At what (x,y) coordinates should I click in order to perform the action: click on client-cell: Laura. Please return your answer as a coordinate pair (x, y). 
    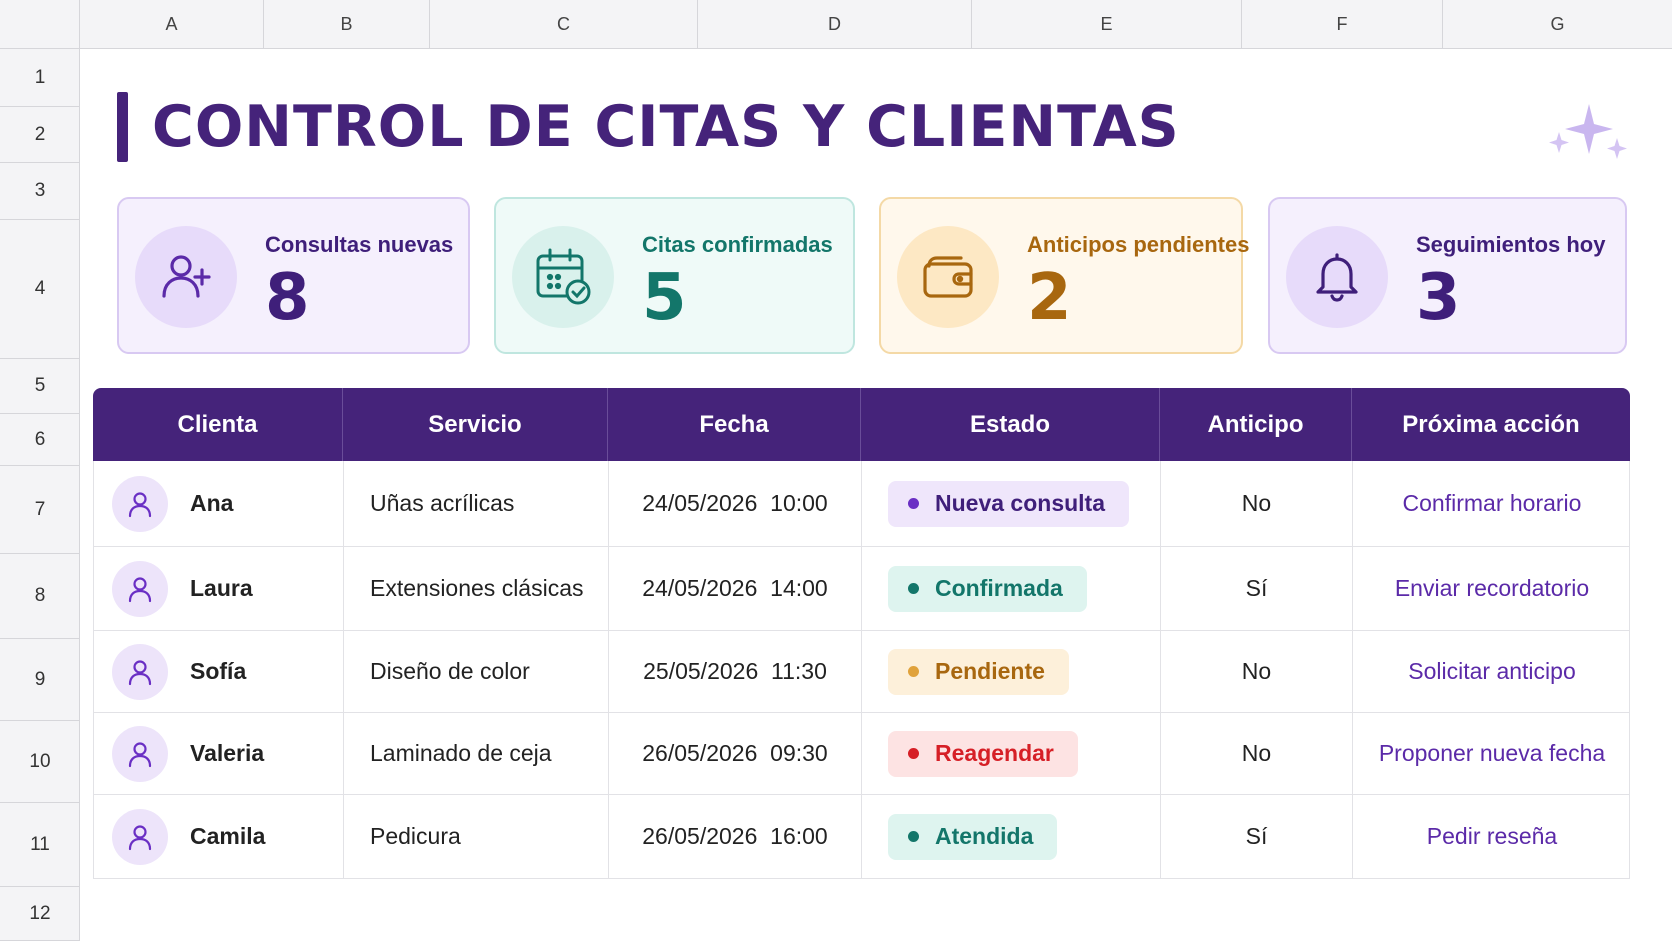
    Looking at the image, I should click on (219, 588).